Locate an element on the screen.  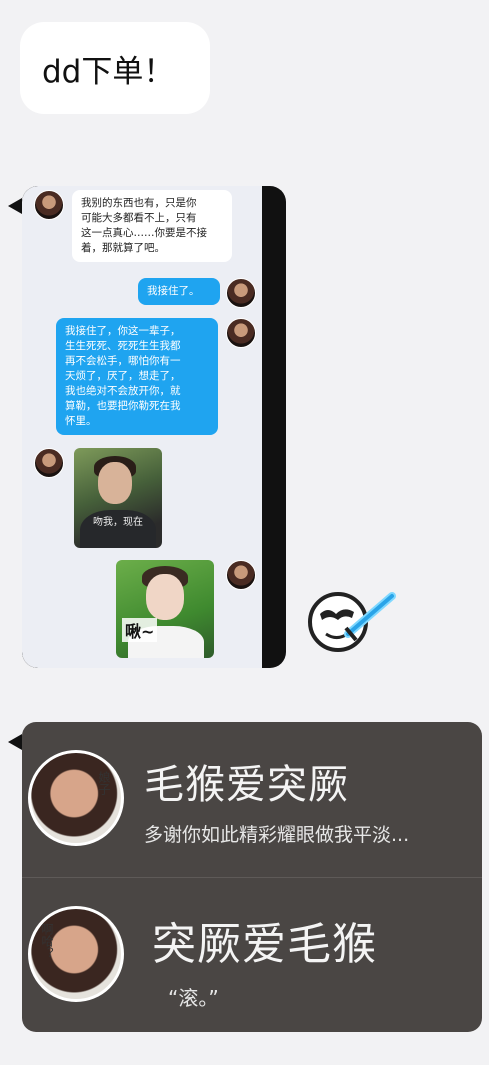
contact-subtitle: “滚。” is located at coordinates (193, 998).